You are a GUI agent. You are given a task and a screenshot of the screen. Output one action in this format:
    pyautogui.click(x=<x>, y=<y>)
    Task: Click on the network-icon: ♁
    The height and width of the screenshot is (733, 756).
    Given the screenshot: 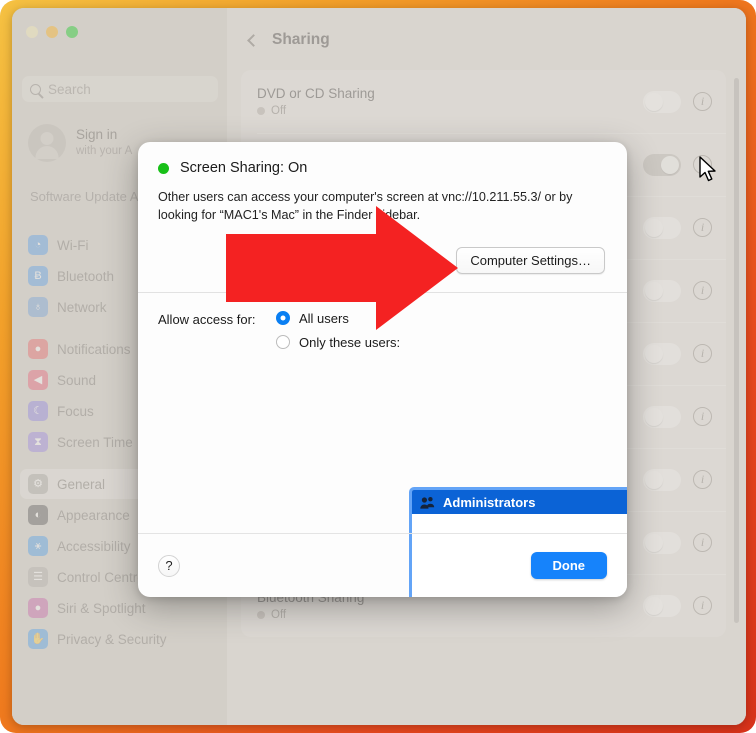 What is the action you would take?
    pyautogui.click(x=38, y=307)
    